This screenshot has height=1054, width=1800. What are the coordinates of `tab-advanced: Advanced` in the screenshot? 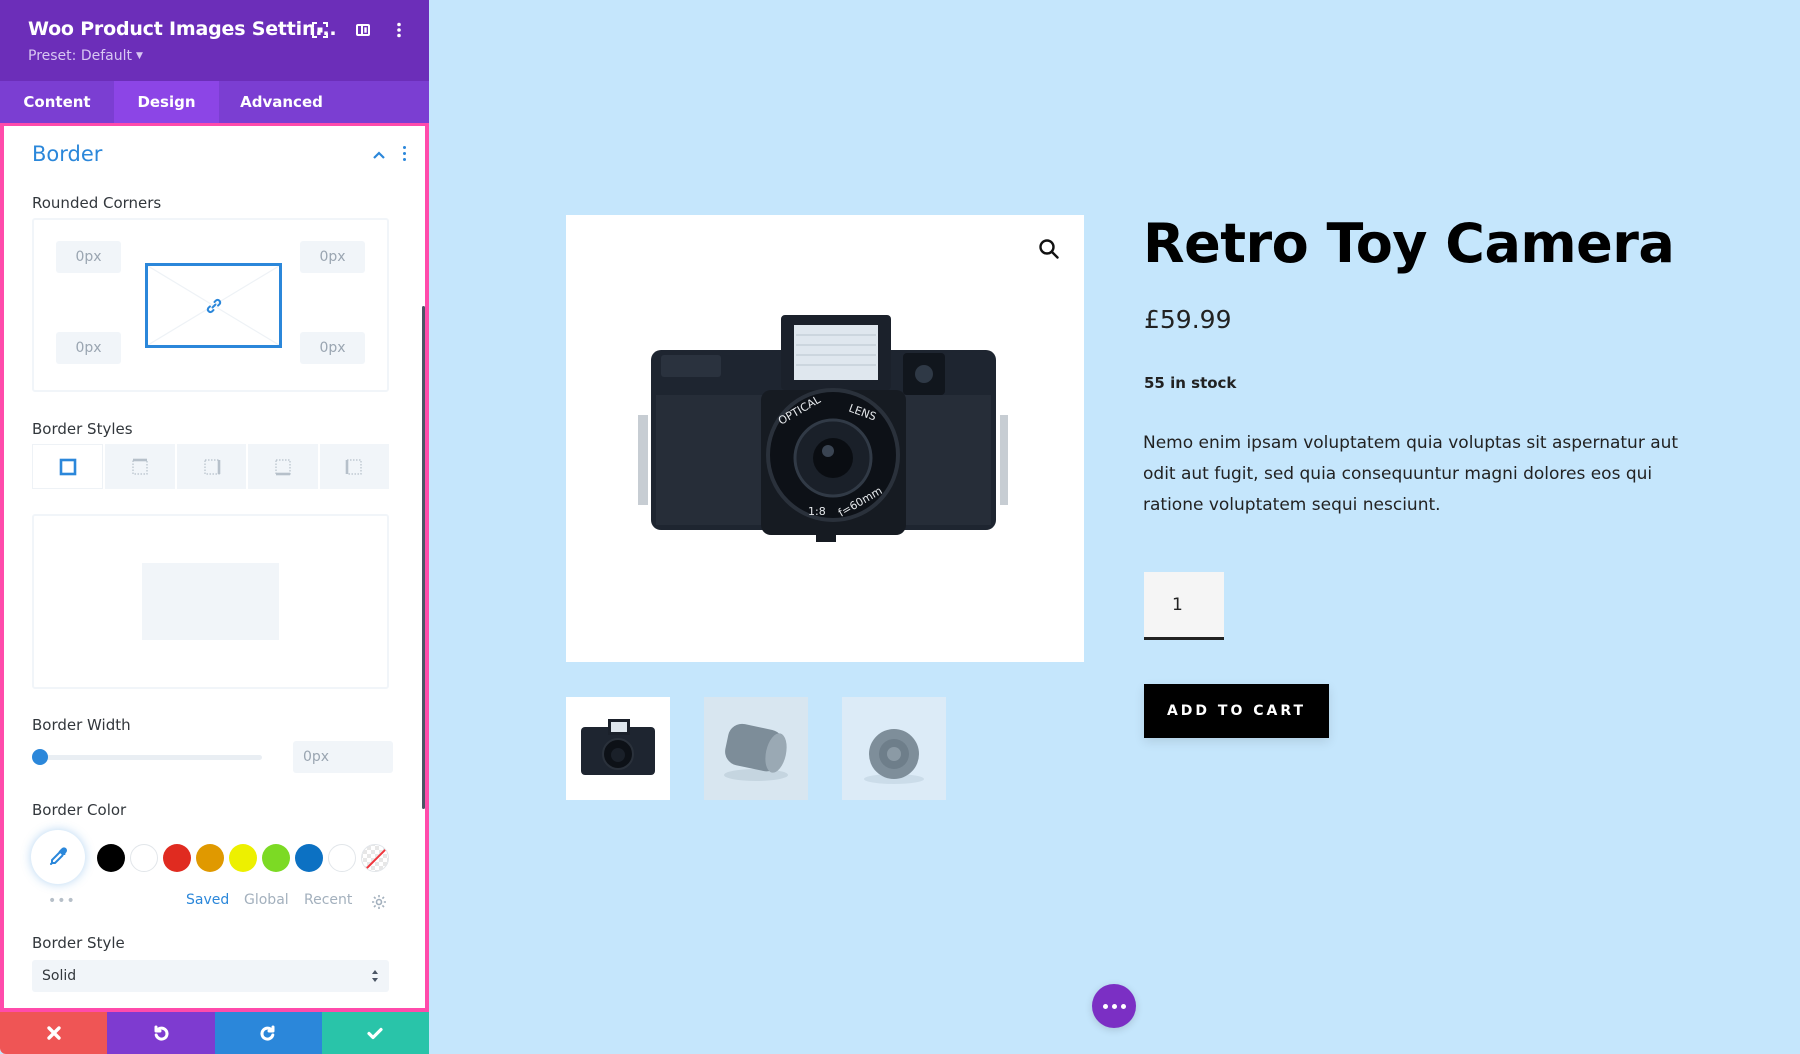 It's located at (281, 102).